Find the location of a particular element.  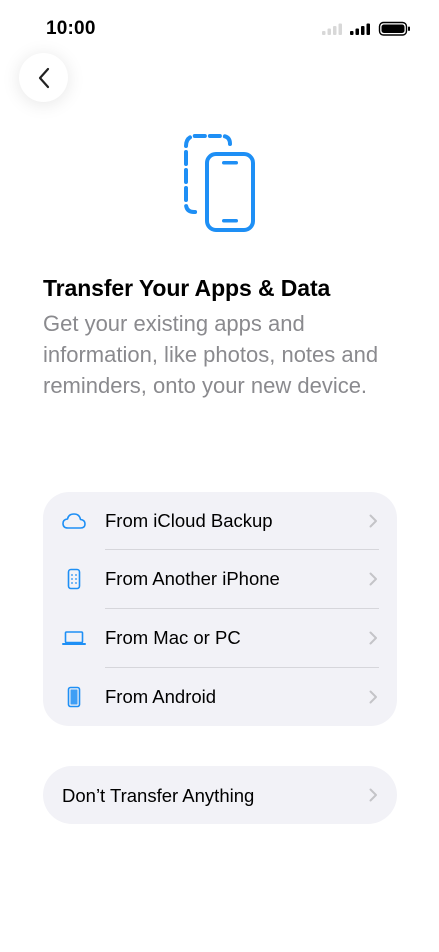

option-icloud-backup: From iCloud Backup is located at coordinates (220, 521).